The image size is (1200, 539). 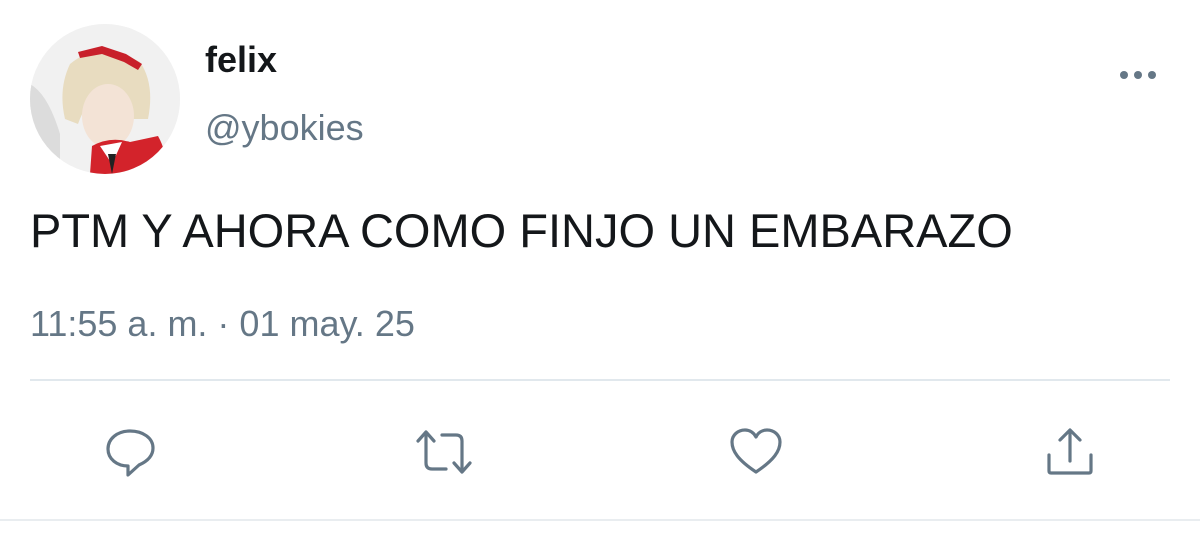 I want to click on heart-icon, so click(x=756, y=451).